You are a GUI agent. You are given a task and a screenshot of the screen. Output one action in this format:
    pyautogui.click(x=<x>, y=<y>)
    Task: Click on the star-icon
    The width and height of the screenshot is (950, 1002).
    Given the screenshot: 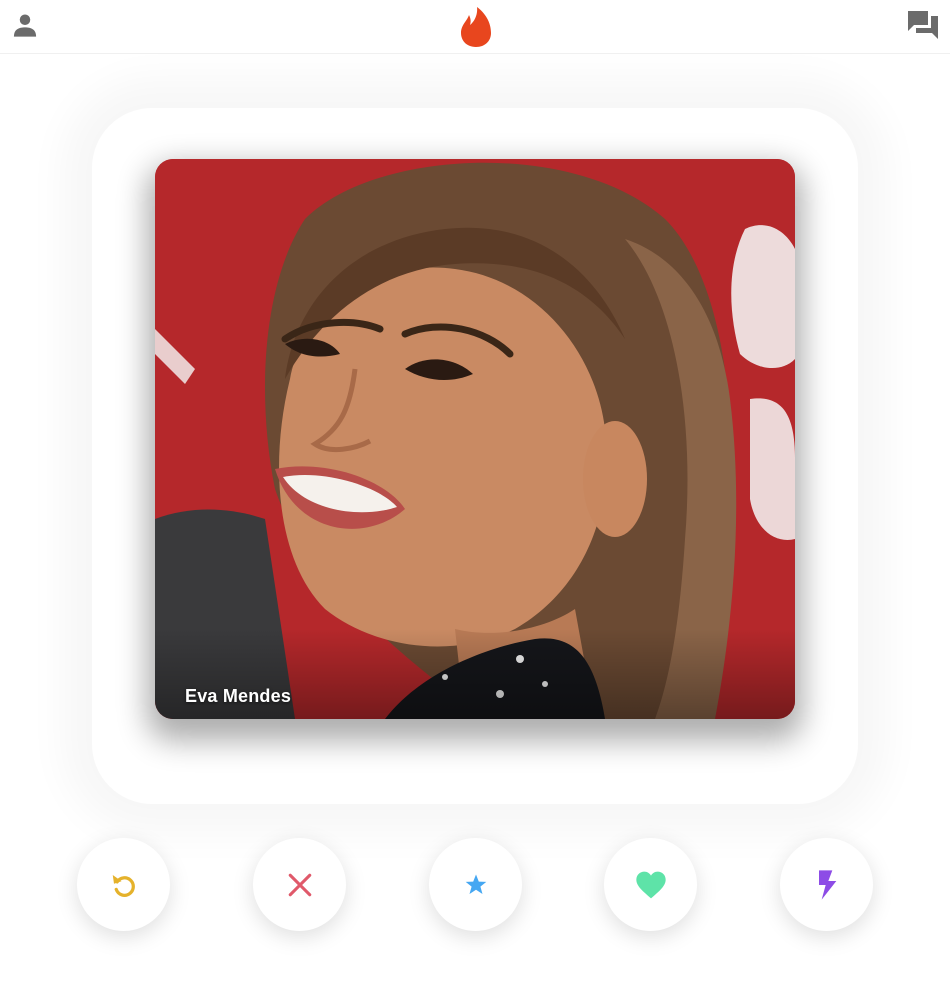 What is the action you would take?
    pyautogui.click(x=475, y=884)
    